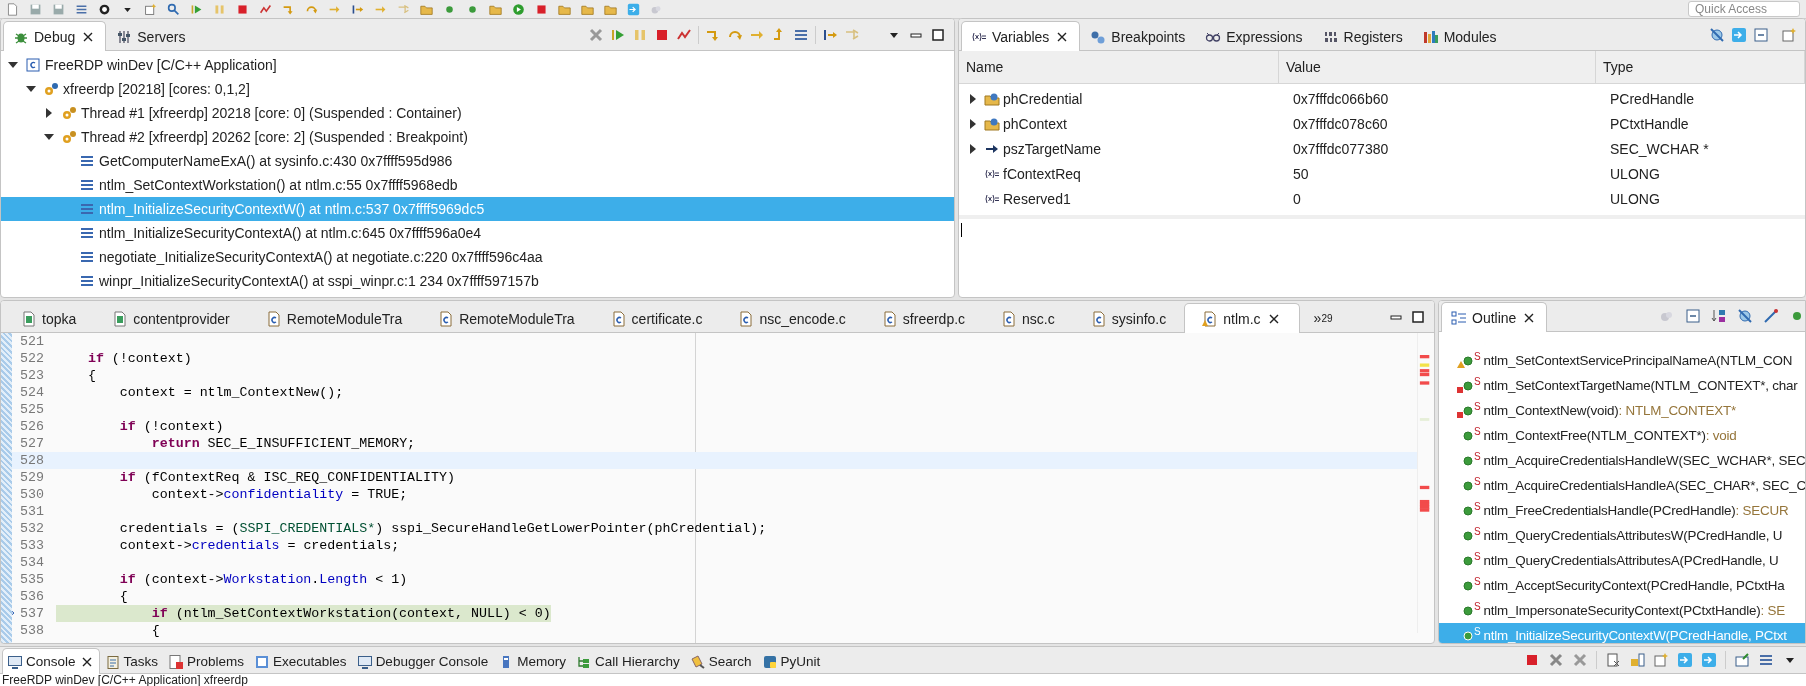 The height and width of the screenshot is (686, 1806). What do you see at coordinates (1622, 510) in the screenshot?
I see `outline-item: $^{S}$ ntlm_FreeCredentialsHandle(PCredHandle): SECUR` at bounding box center [1622, 510].